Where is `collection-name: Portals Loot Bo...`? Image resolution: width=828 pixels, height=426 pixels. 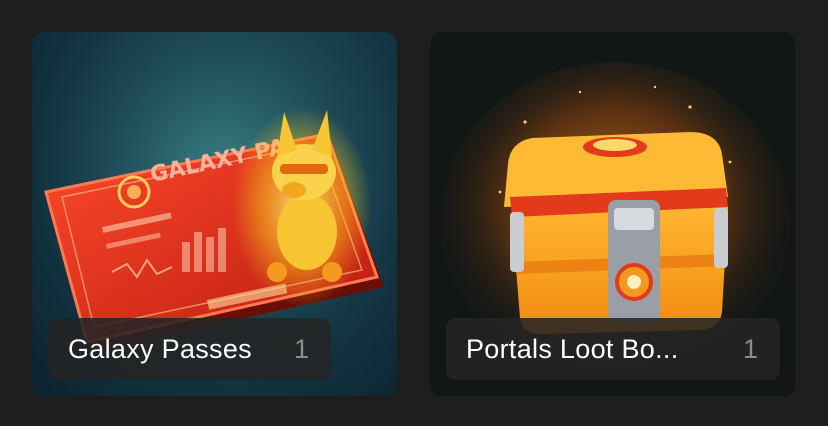 collection-name: Portals Loot Bo... is located at coordinates (572, 348).